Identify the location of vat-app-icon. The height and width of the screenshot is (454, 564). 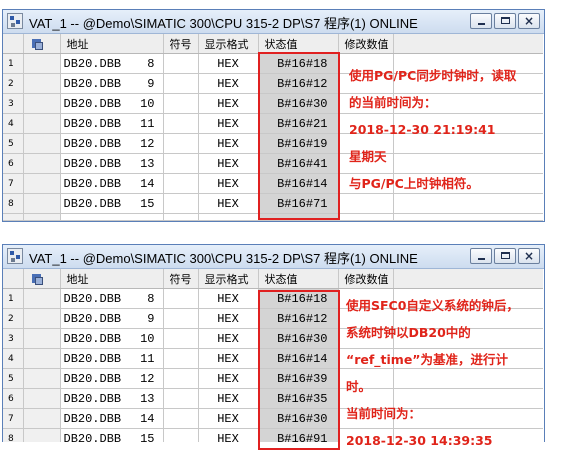
(15, 21).